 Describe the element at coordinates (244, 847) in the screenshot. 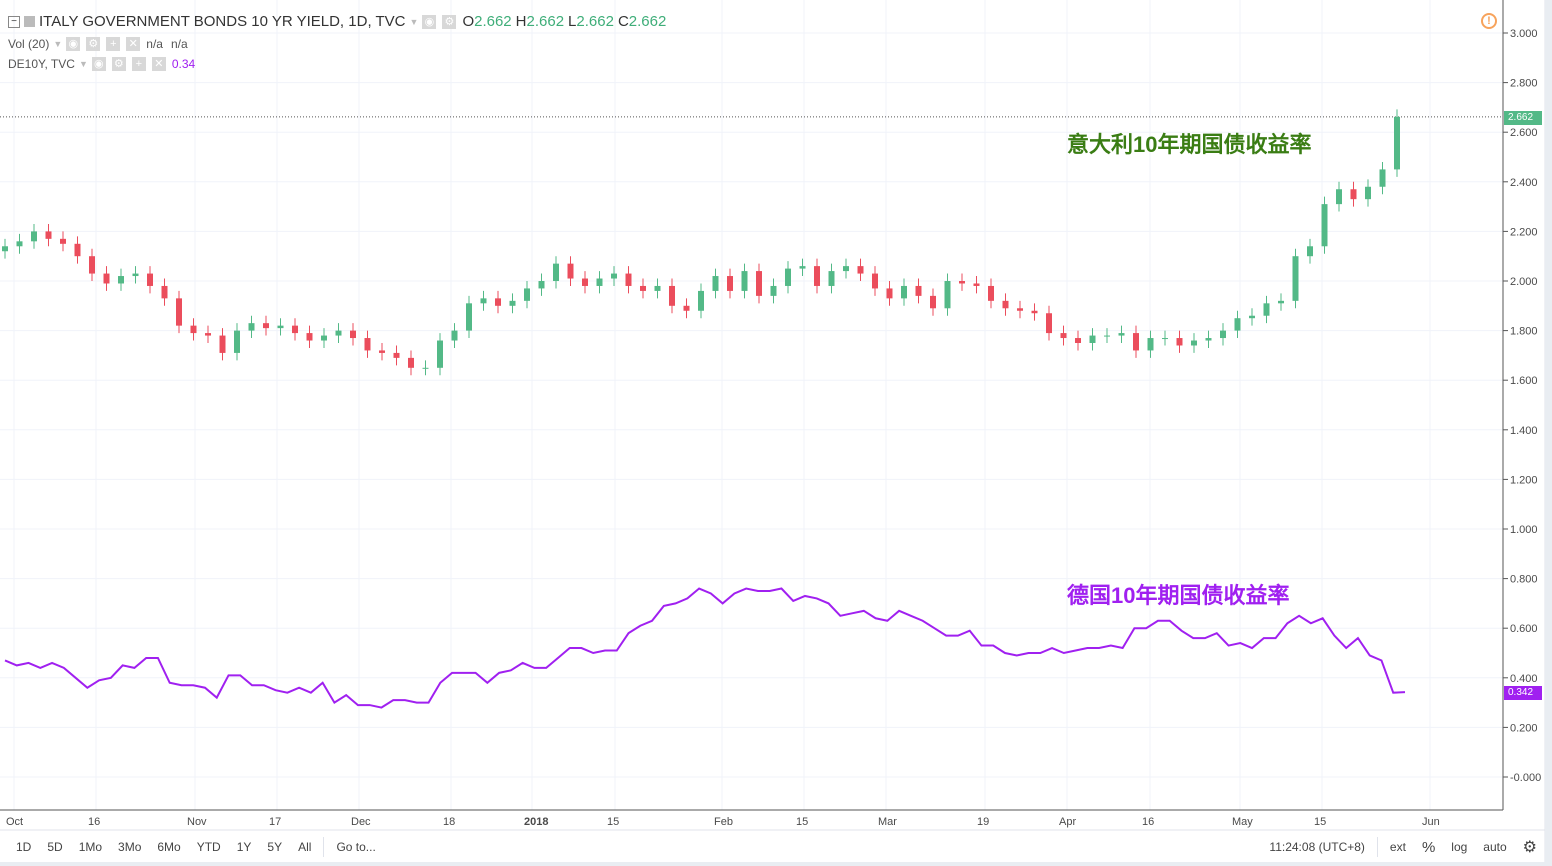

I see `range-1y: 1Y` at that location.